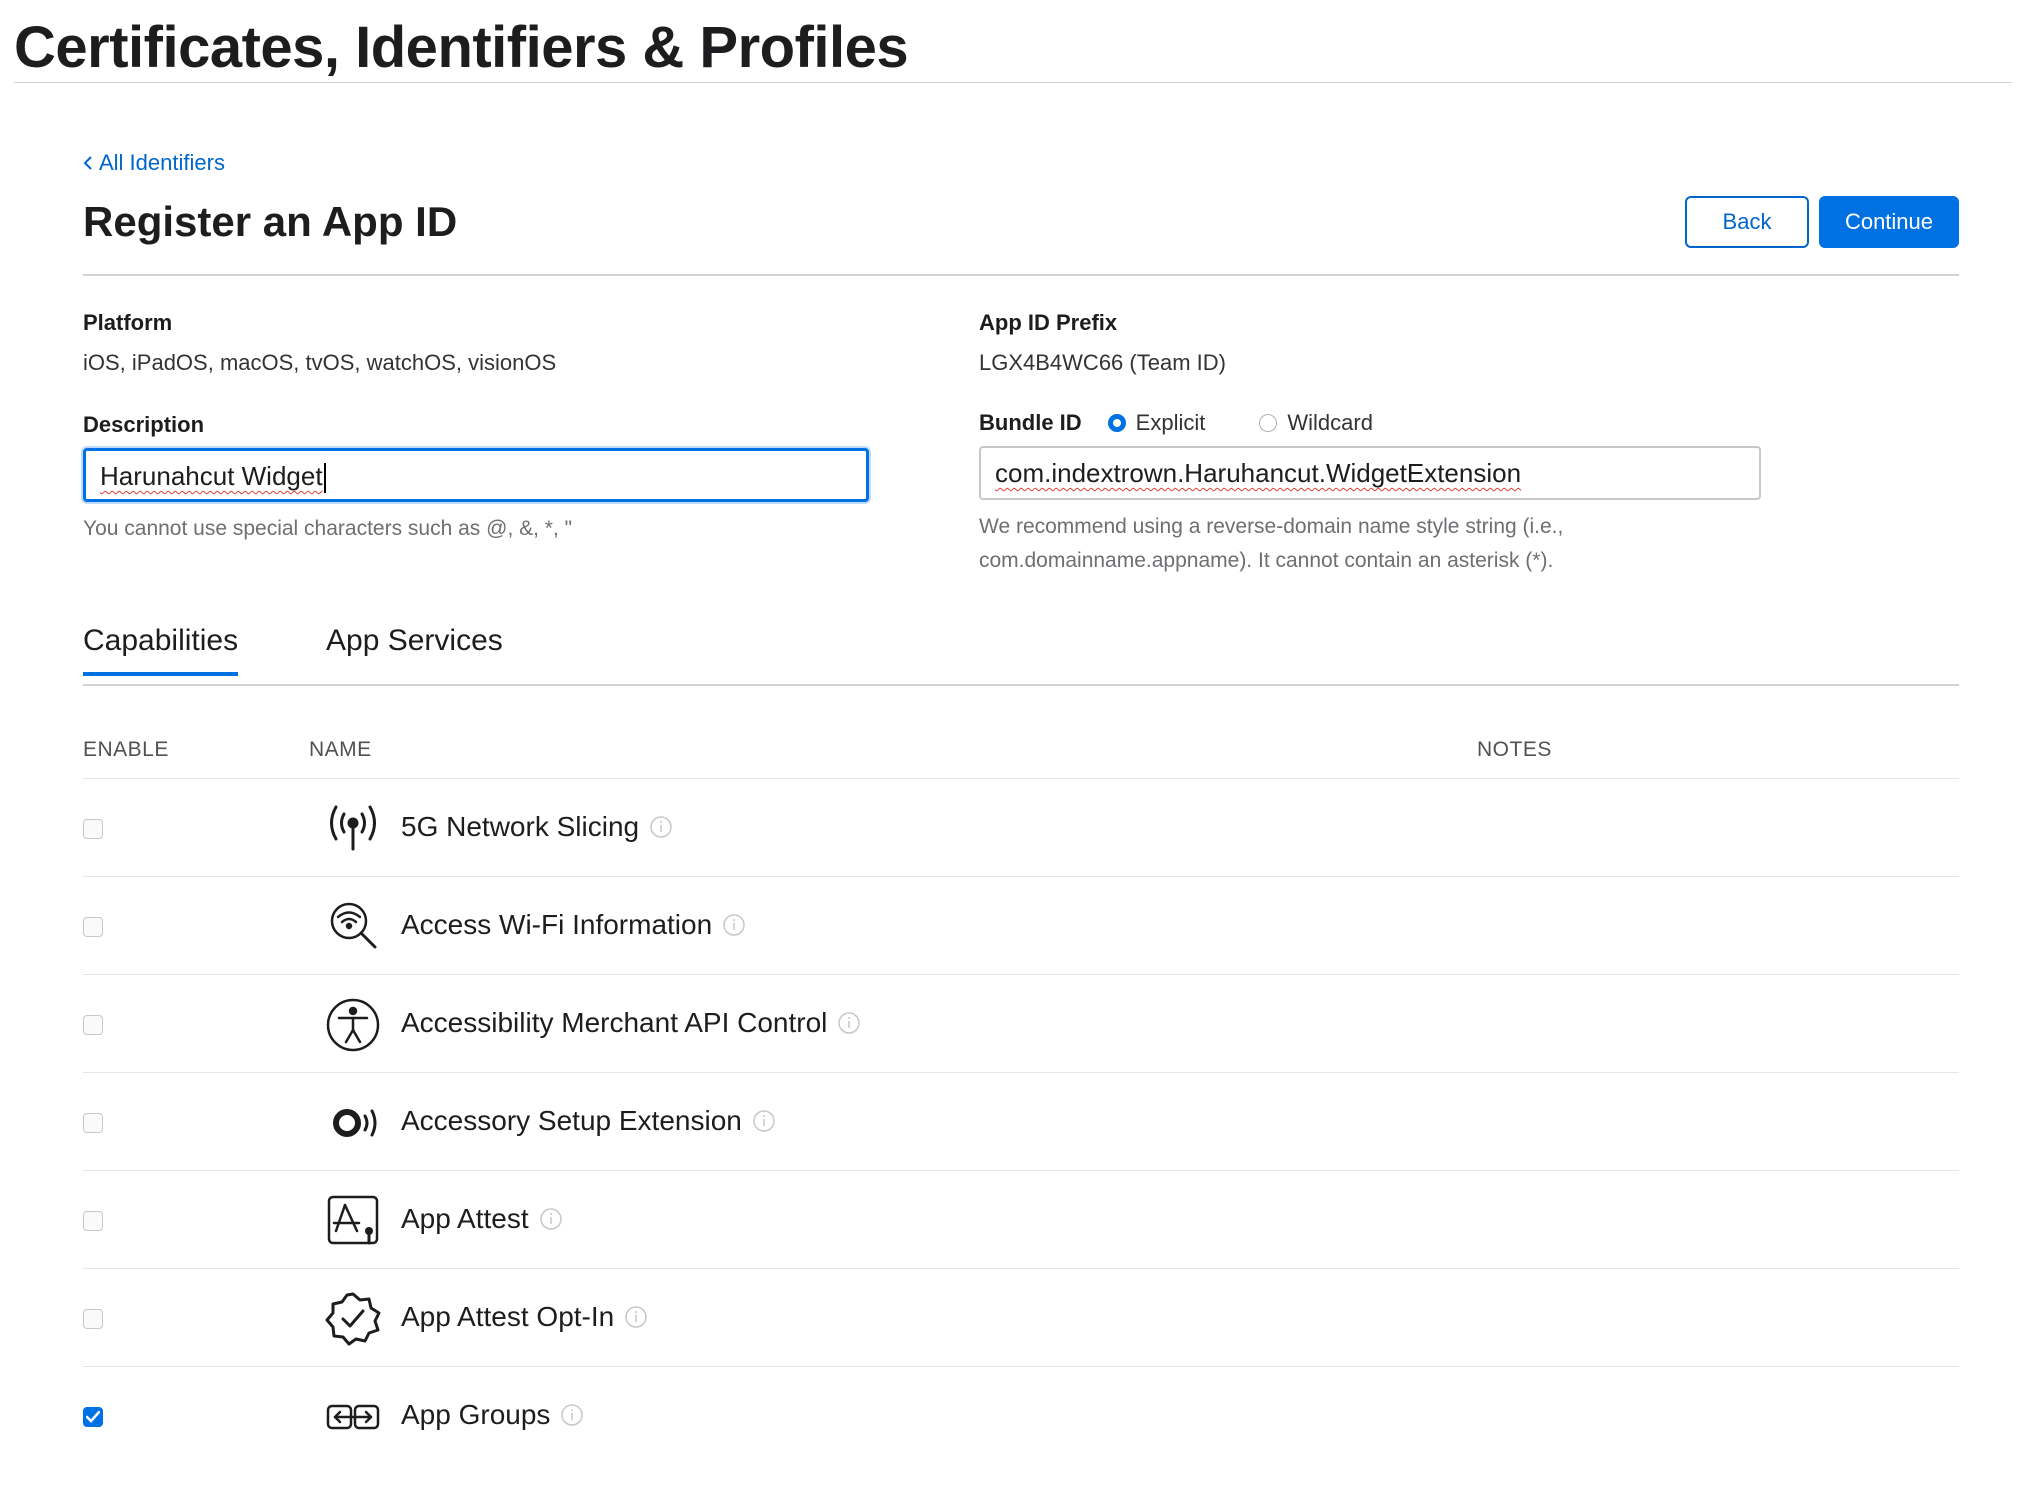 This screenshot has height=1490, width=2032. I want to click on bundle-explicit-radio: Explicit, so click(1156, 423).